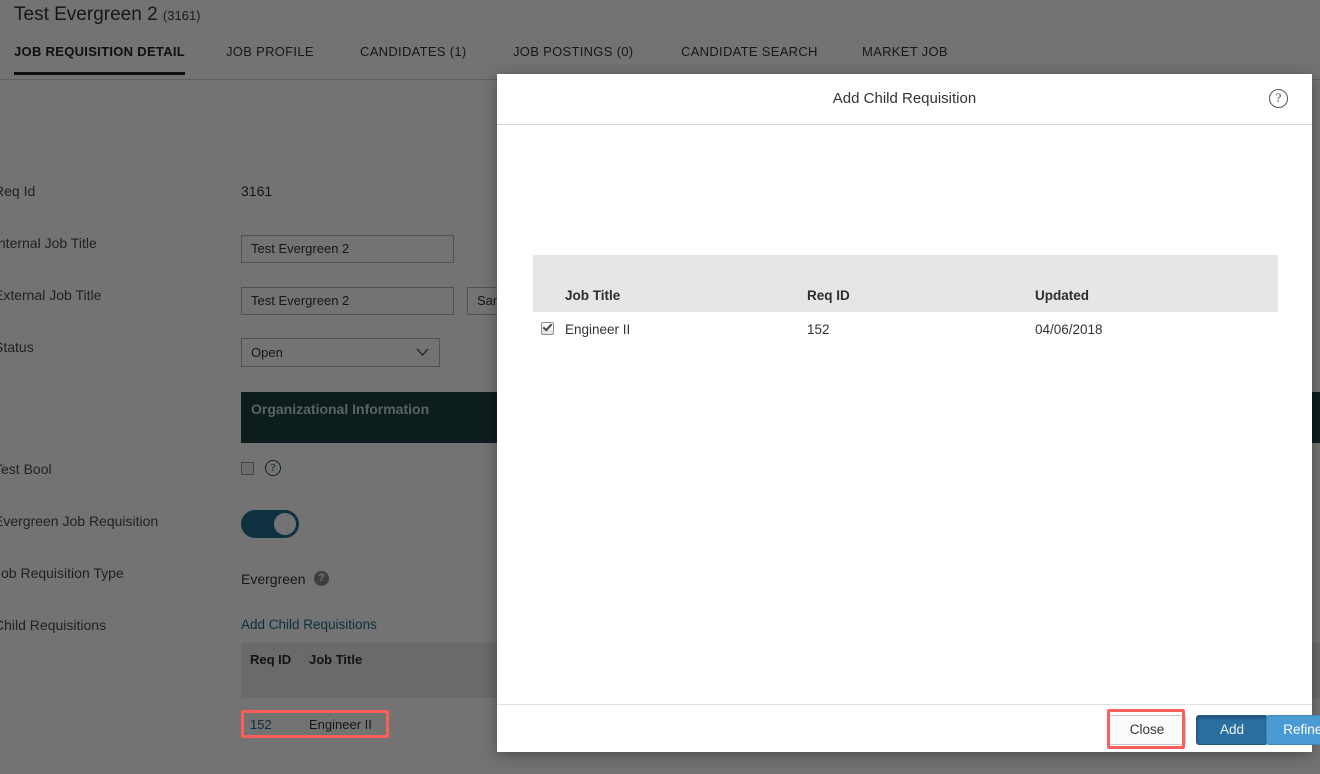  What do you see at coordinates (908, 728) in the screenshot?
I see `dialog-footer: Close Add Refine Search` at bounding box center [908, 728].